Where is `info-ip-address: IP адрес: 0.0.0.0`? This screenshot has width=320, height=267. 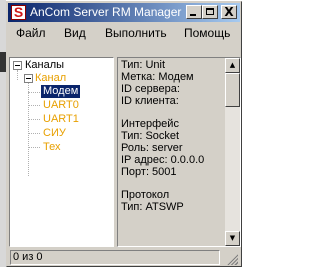
info-ip-address: IP адрес: 0.0.0.0 is located at coordinates (163, 160).